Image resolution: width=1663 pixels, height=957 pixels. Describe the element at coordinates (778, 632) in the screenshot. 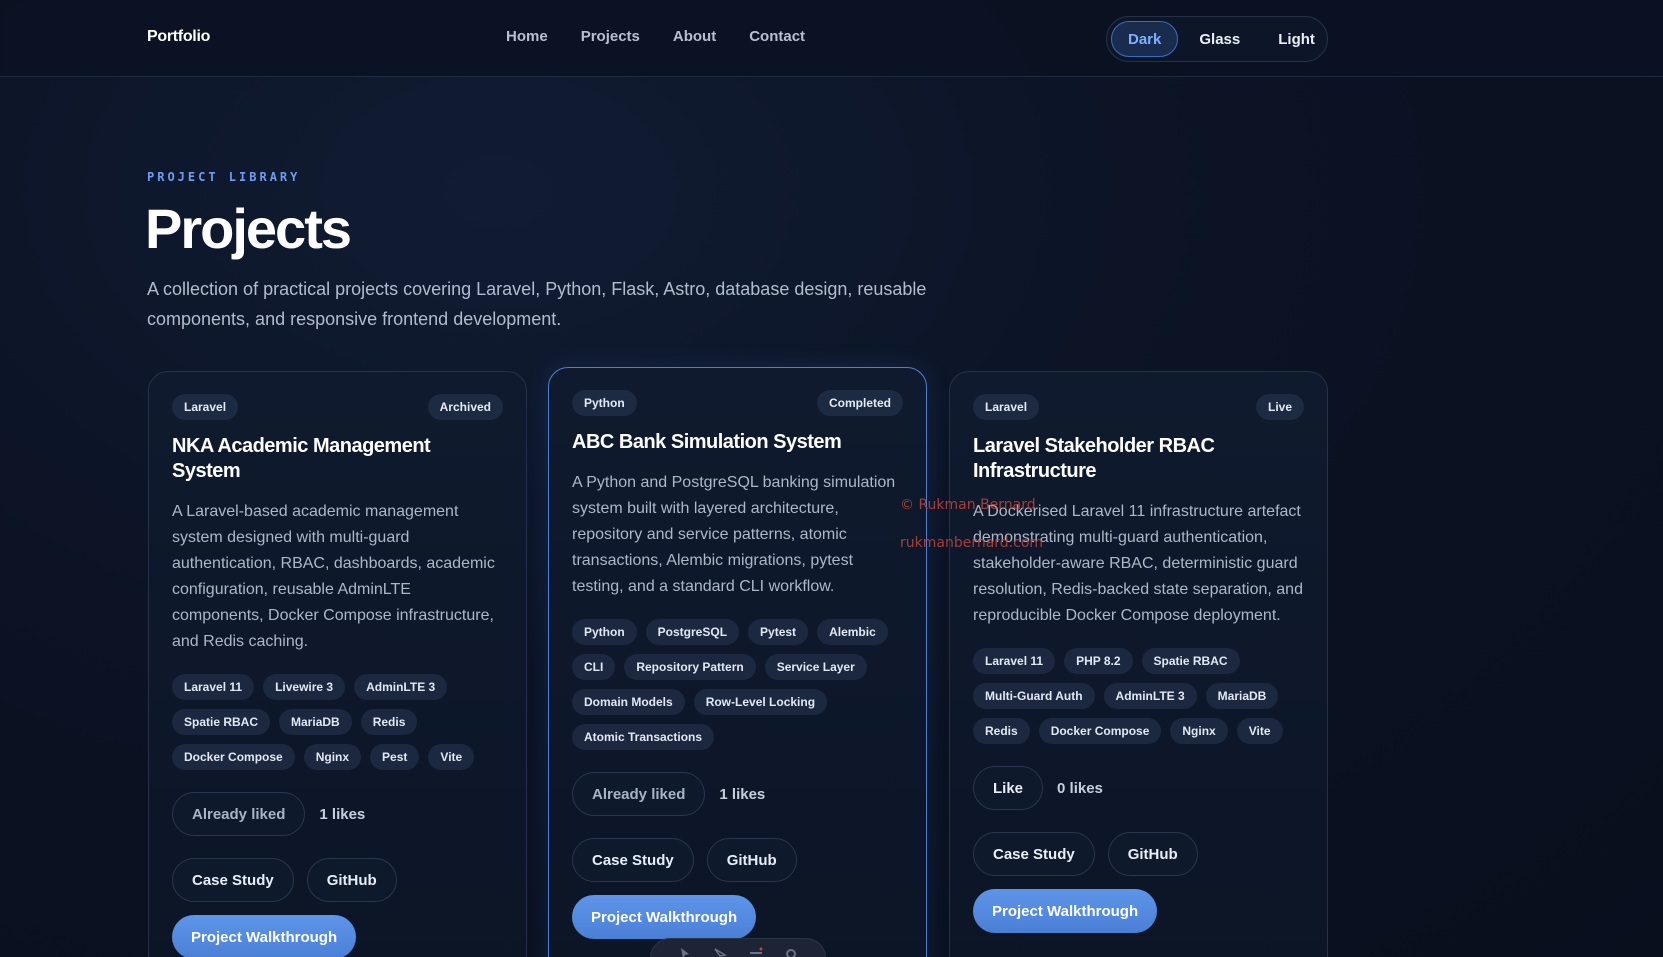

I see `tech-tag: Pytest` at that location.